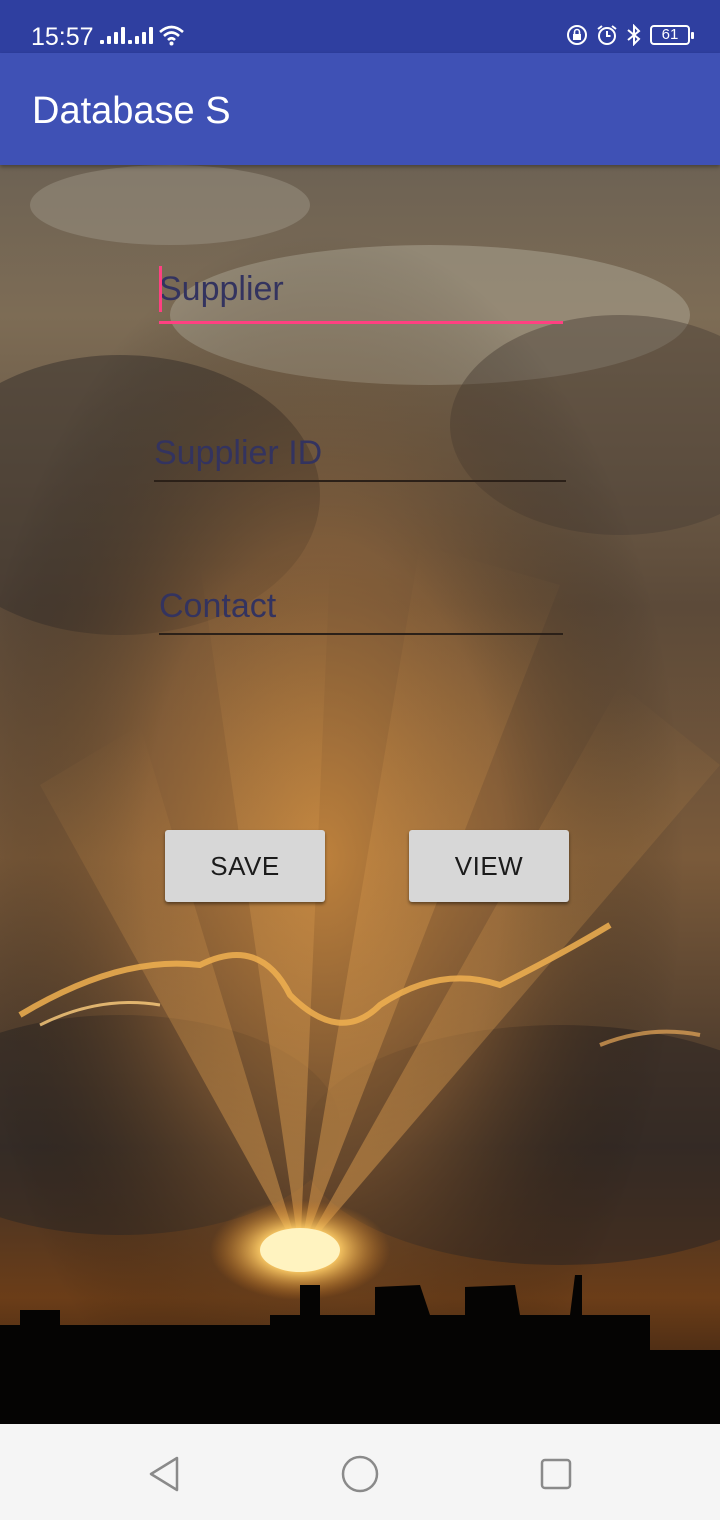  I want to click on supplier-id-underline, so click(360, 481).